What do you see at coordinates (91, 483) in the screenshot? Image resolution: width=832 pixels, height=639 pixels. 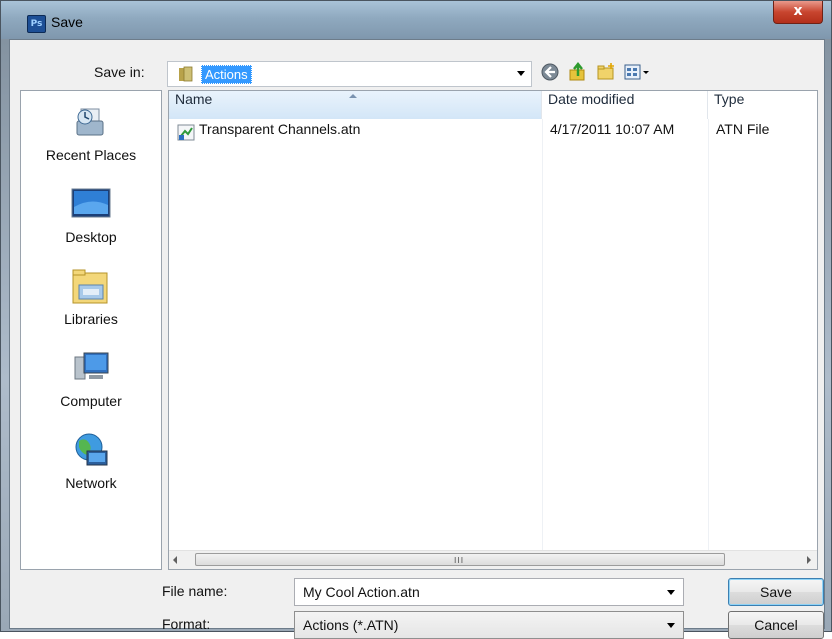 I see `place-label: Network` at bounding box center [91, 483].